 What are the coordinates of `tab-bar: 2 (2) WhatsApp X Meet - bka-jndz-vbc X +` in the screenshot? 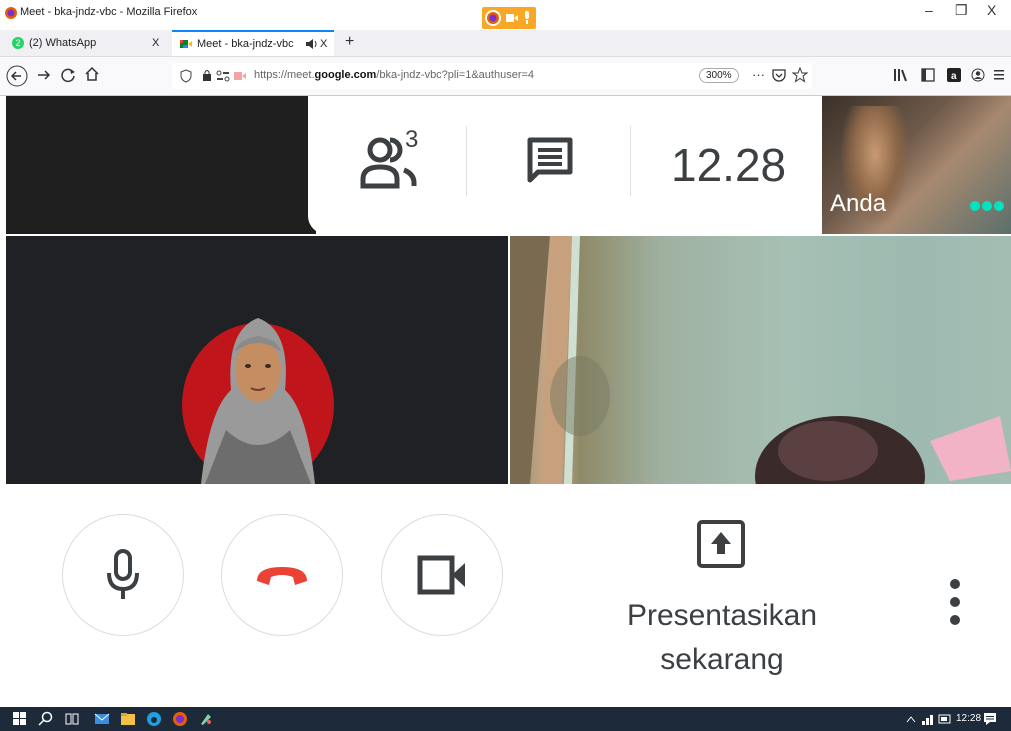 It's located at (505, 43).